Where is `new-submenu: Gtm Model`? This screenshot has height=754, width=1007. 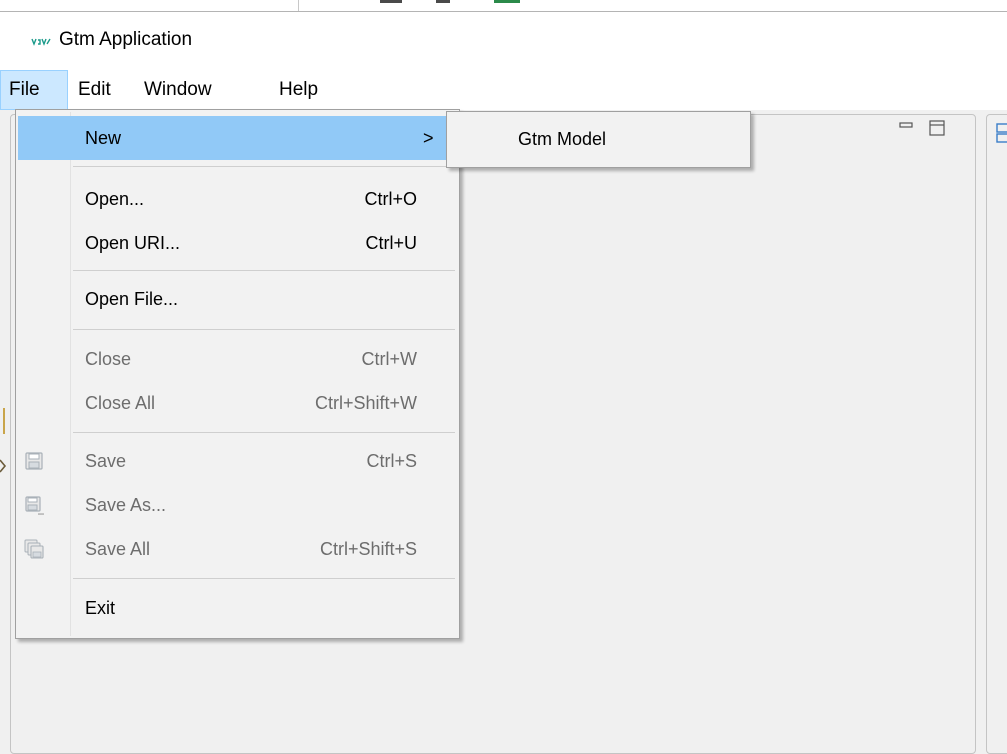 new-submenu: Gtm Model is located at coordinates (598, 139).